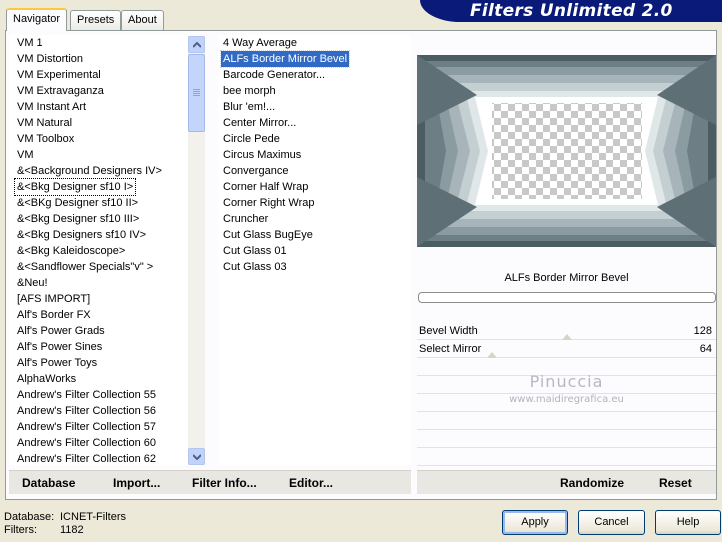  Describe the element at coordinates (285, 59) in the screenshot. I see `filter-list-item: ALFs Border Mirror Bevel` at that location.